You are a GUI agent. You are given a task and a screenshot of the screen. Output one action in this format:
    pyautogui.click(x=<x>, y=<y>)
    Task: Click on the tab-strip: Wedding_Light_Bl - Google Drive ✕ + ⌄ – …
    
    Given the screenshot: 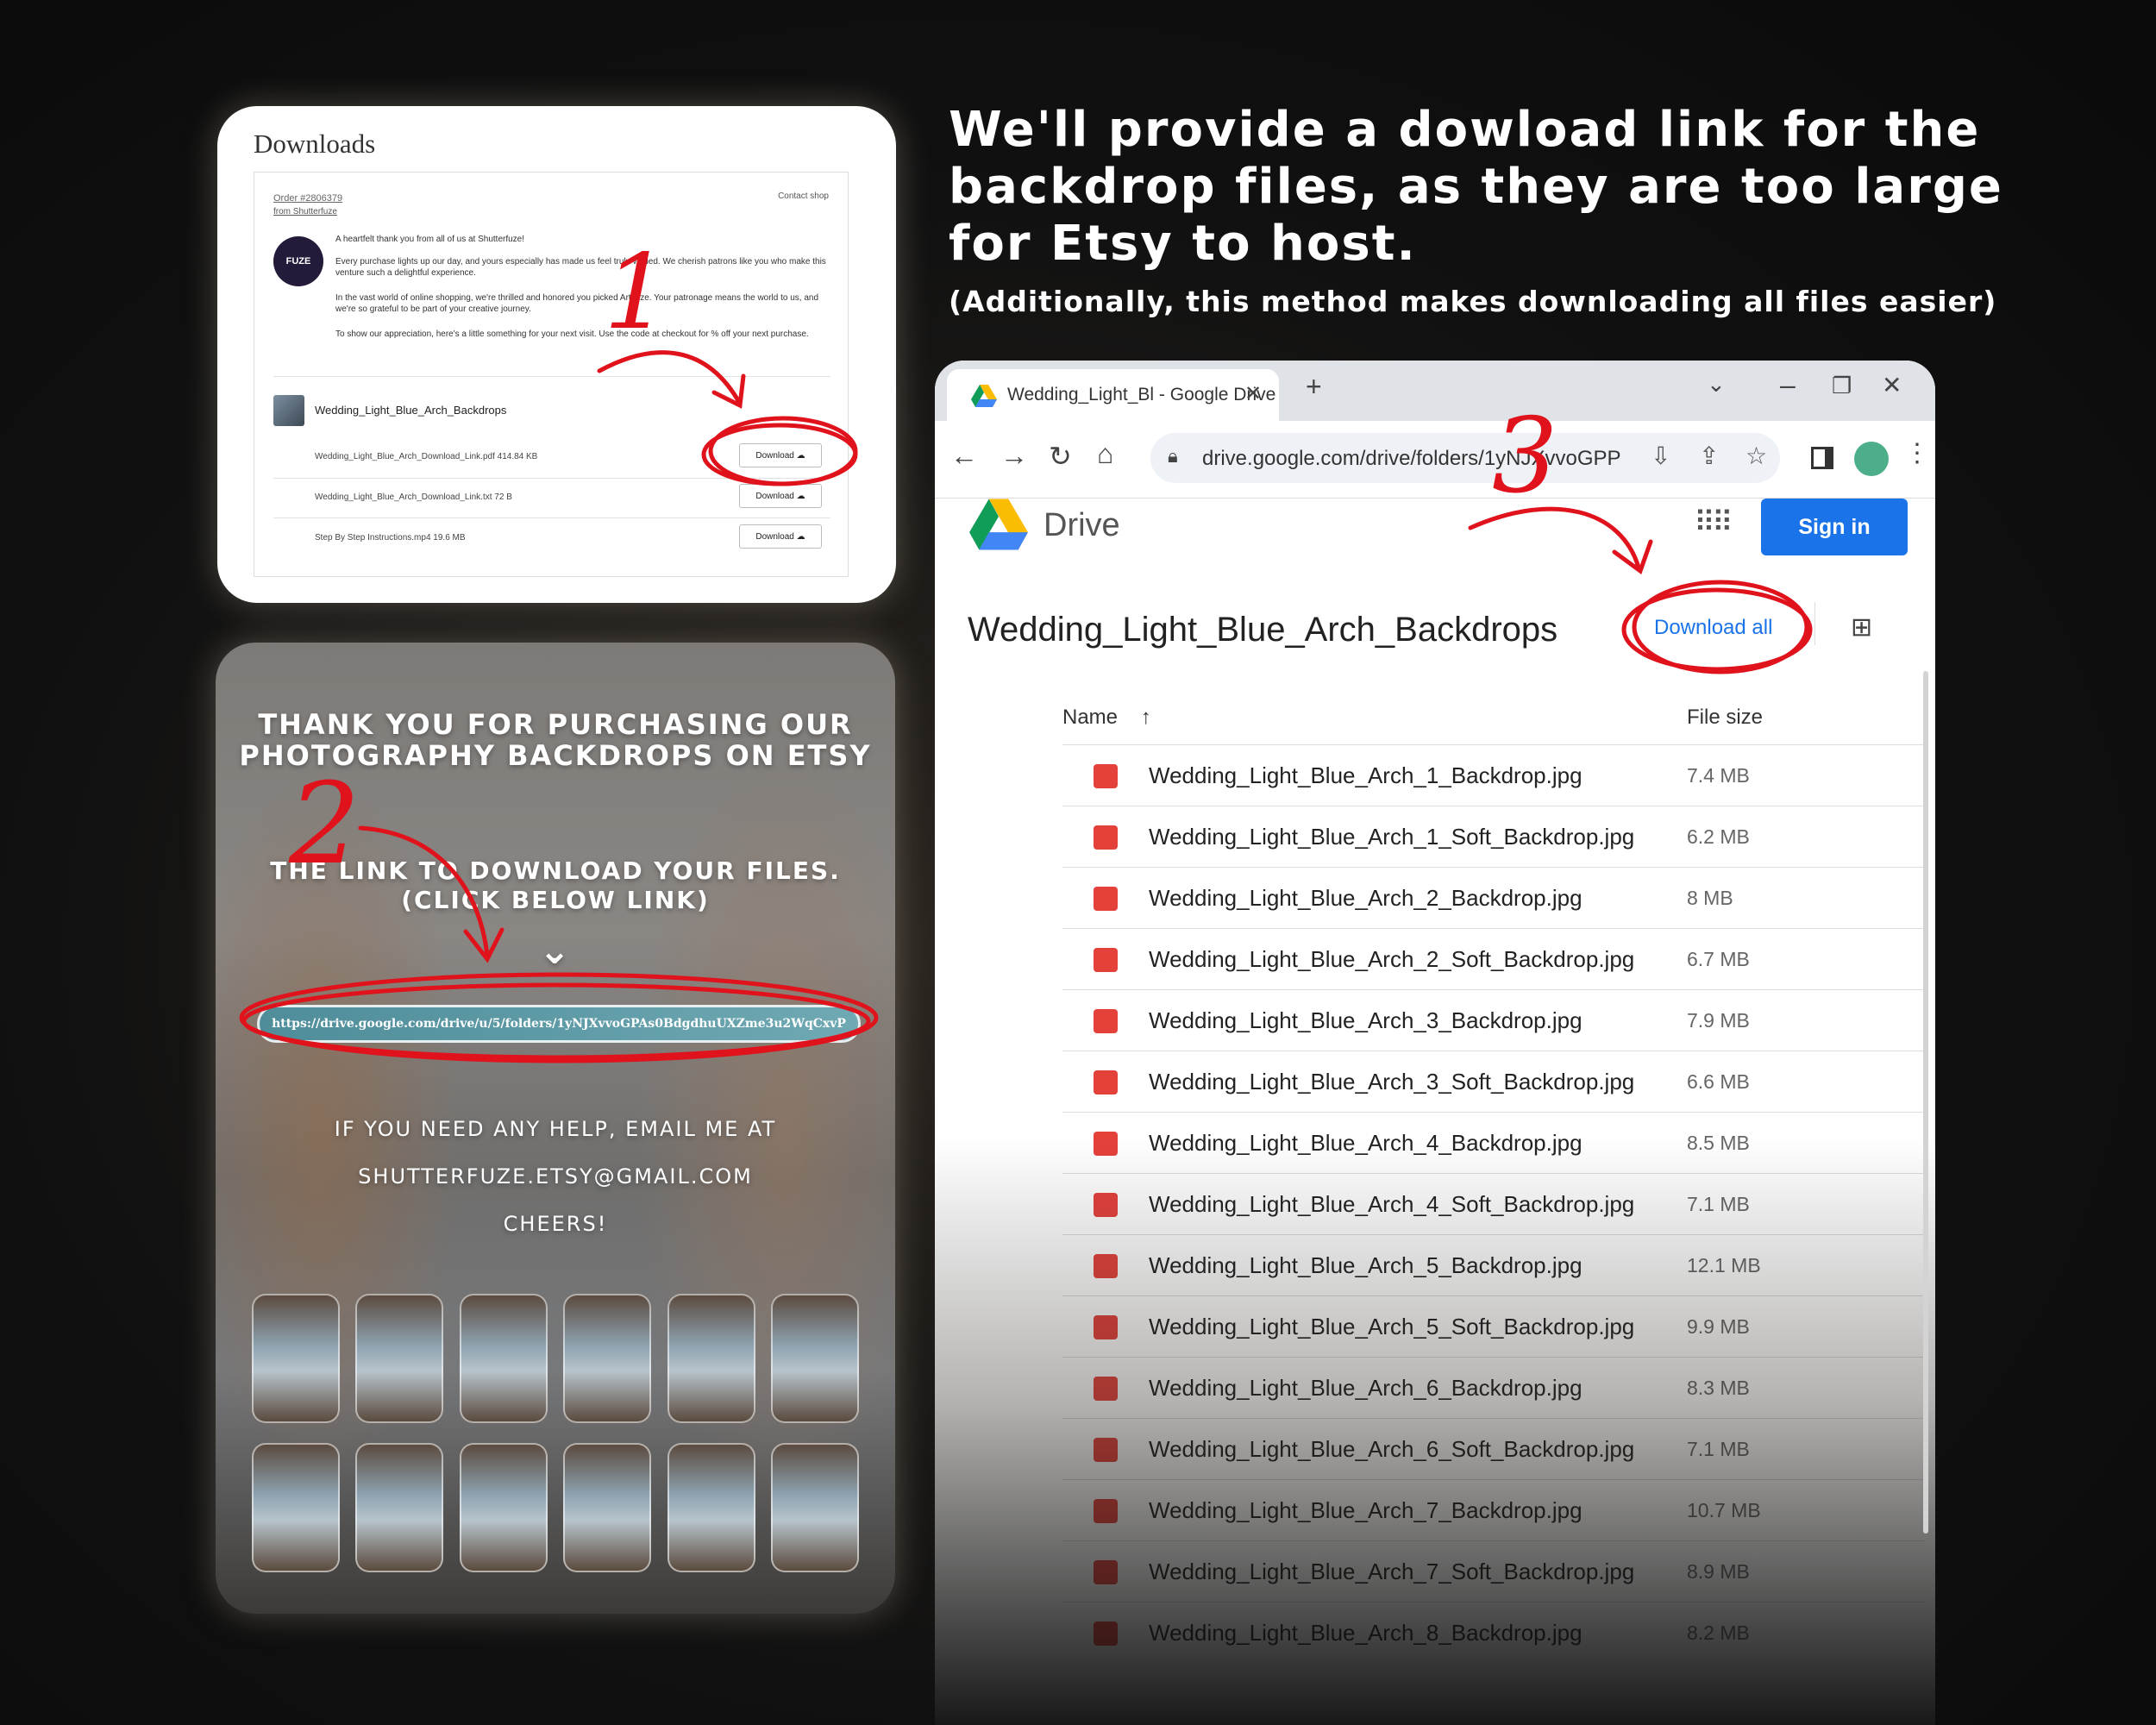 What is the action you would take?
    pyautogui.click(x=1435, y=391)
    